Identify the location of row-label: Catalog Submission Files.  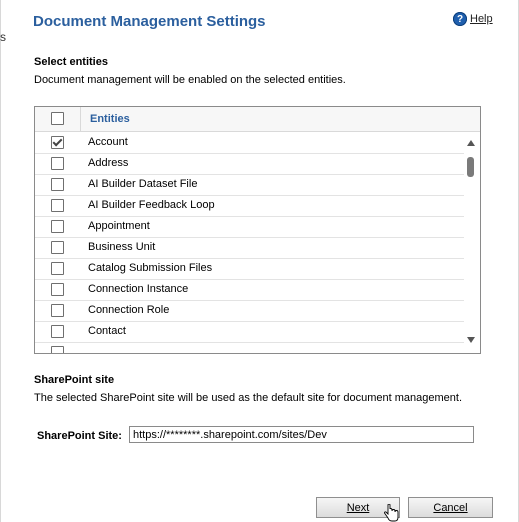
(150, 268).